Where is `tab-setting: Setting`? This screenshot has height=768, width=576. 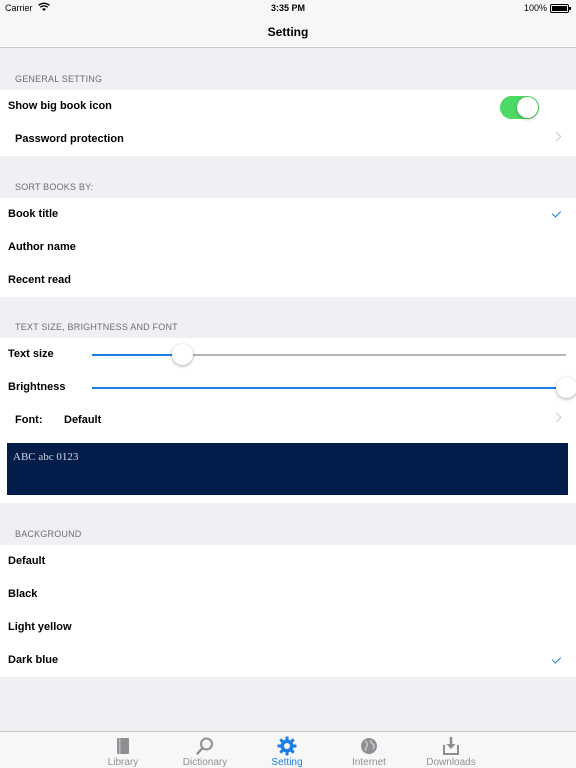 tab-setting: Setting is located at coordinates (287, 750).